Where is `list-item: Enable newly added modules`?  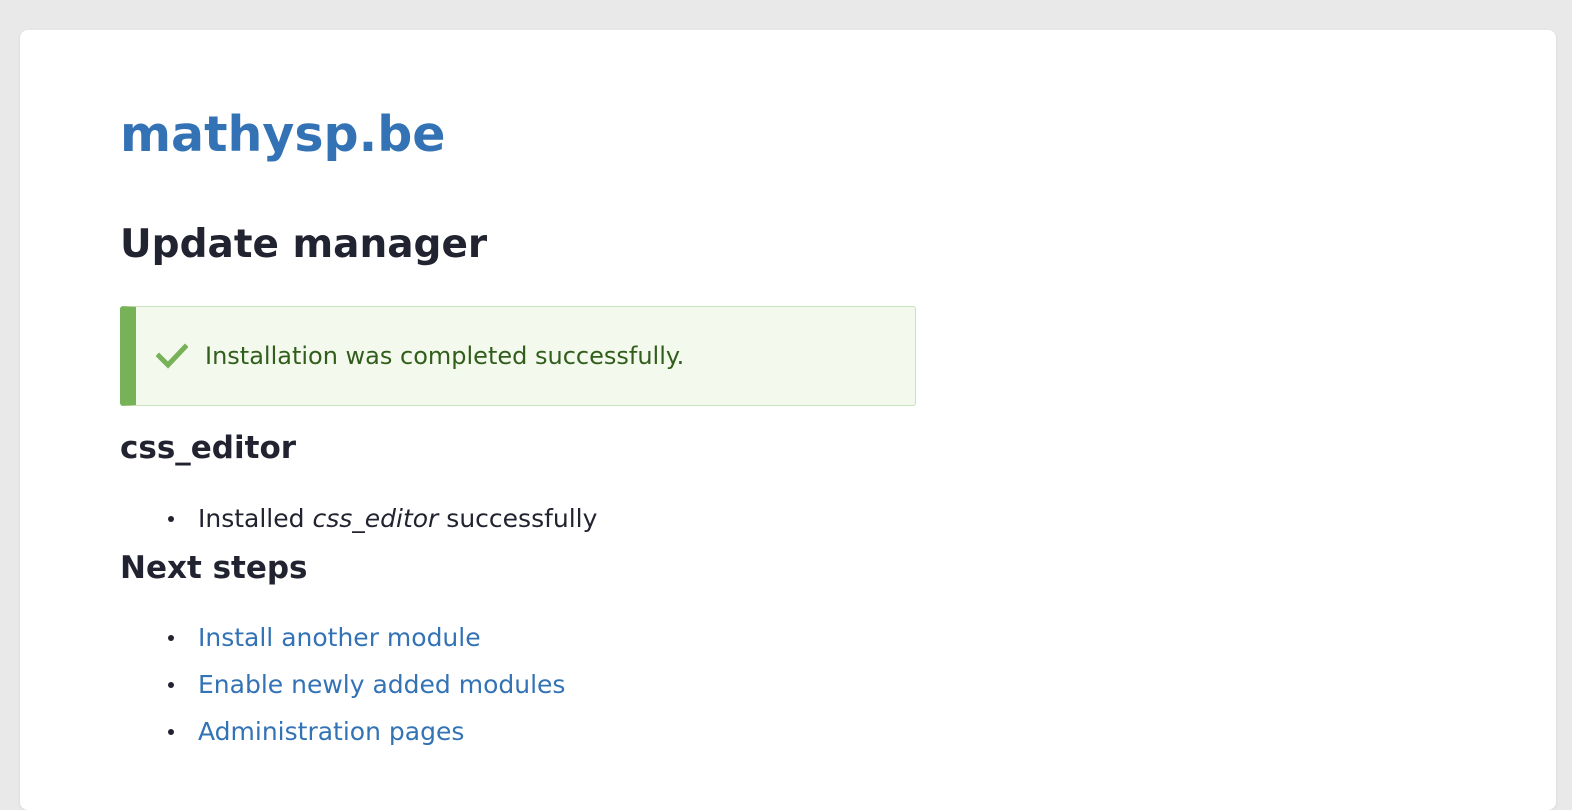 list-item: Enable newly added modules is located at coordinates (342, 684).